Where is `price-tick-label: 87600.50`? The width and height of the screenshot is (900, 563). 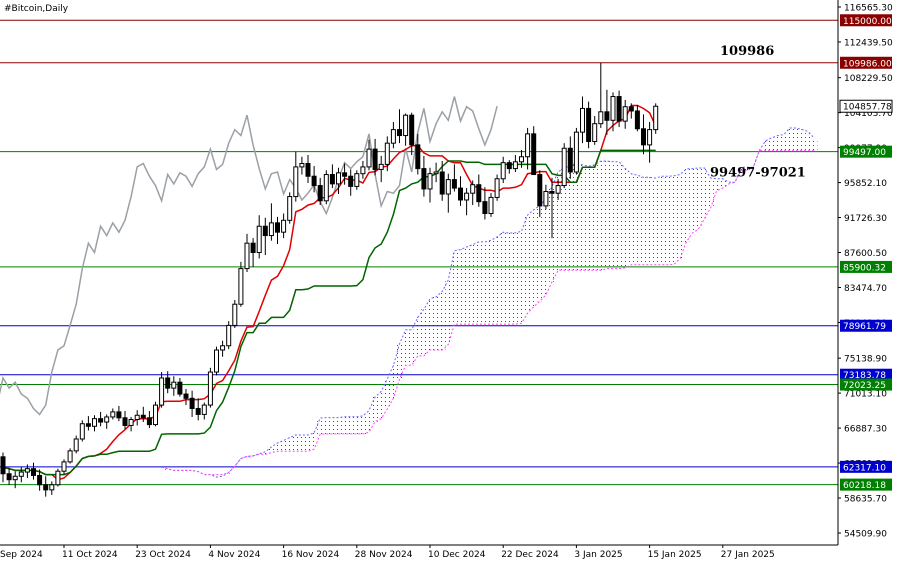 price-tick-label: 87600.50 is located at coordinates (865, 254).